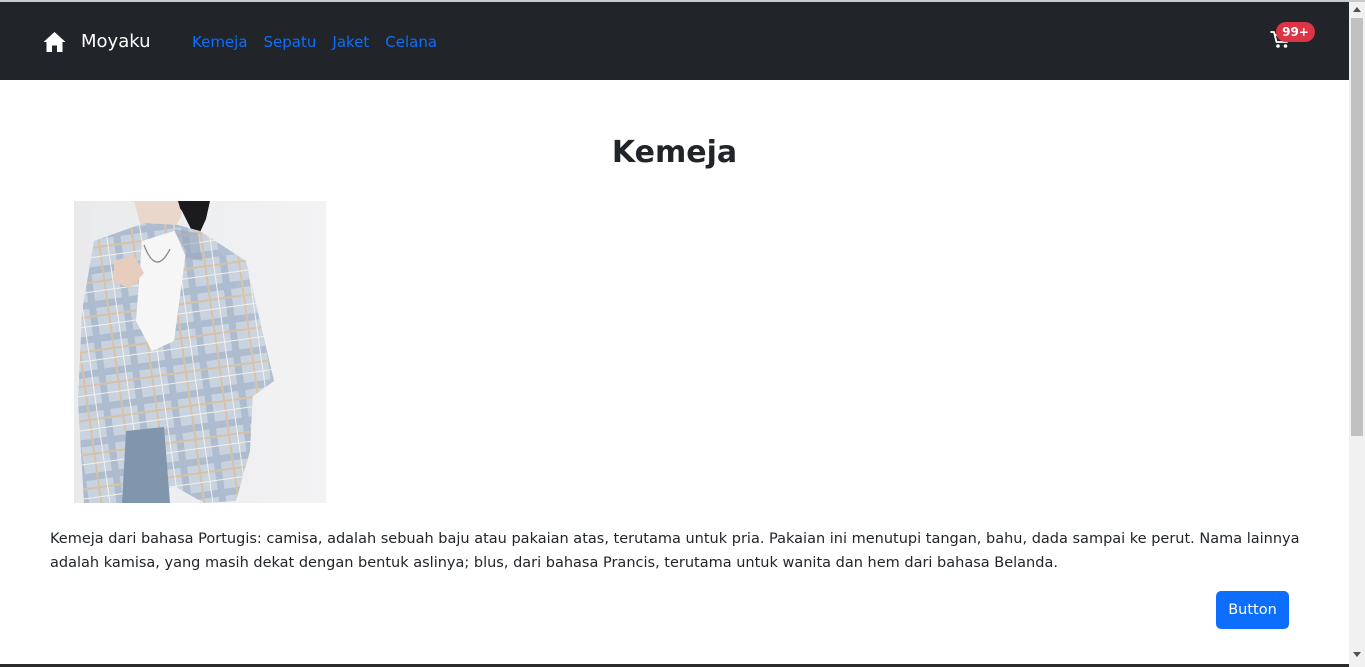 The image size is (1365, 667). Describe the element at coordinates (1357, 654) in the screenshot. I see `scroll-down-arrow-icon` at that location.